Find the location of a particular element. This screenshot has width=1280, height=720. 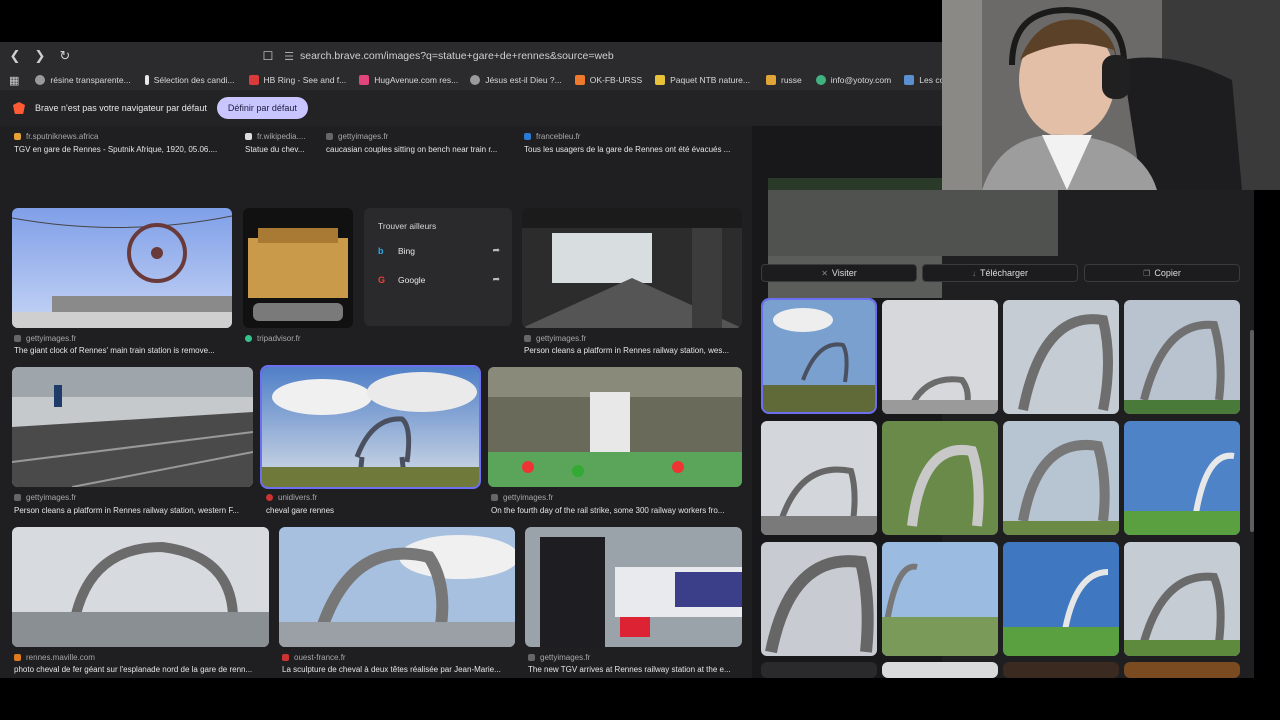

result-image-selected is located at coordinates (370, 427).